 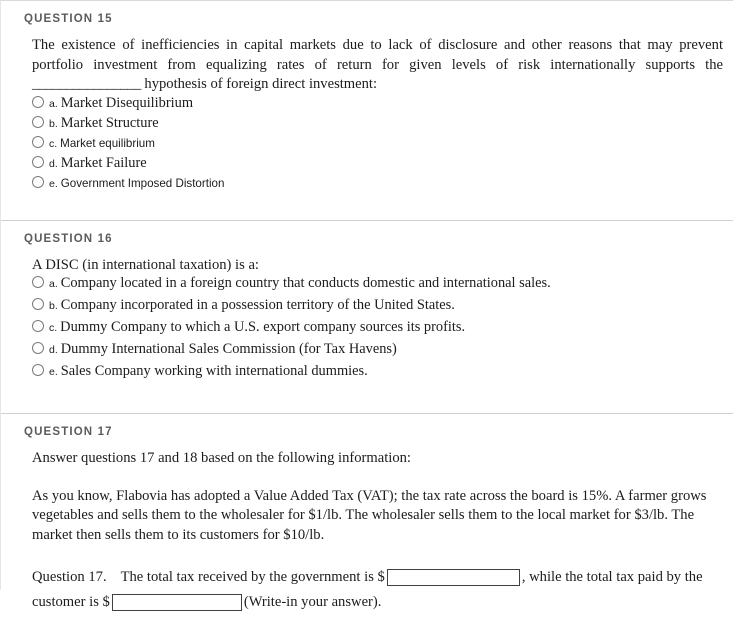 I want to click on option-row: e. Government Imposed Distortion, so click(x=378, y=185).